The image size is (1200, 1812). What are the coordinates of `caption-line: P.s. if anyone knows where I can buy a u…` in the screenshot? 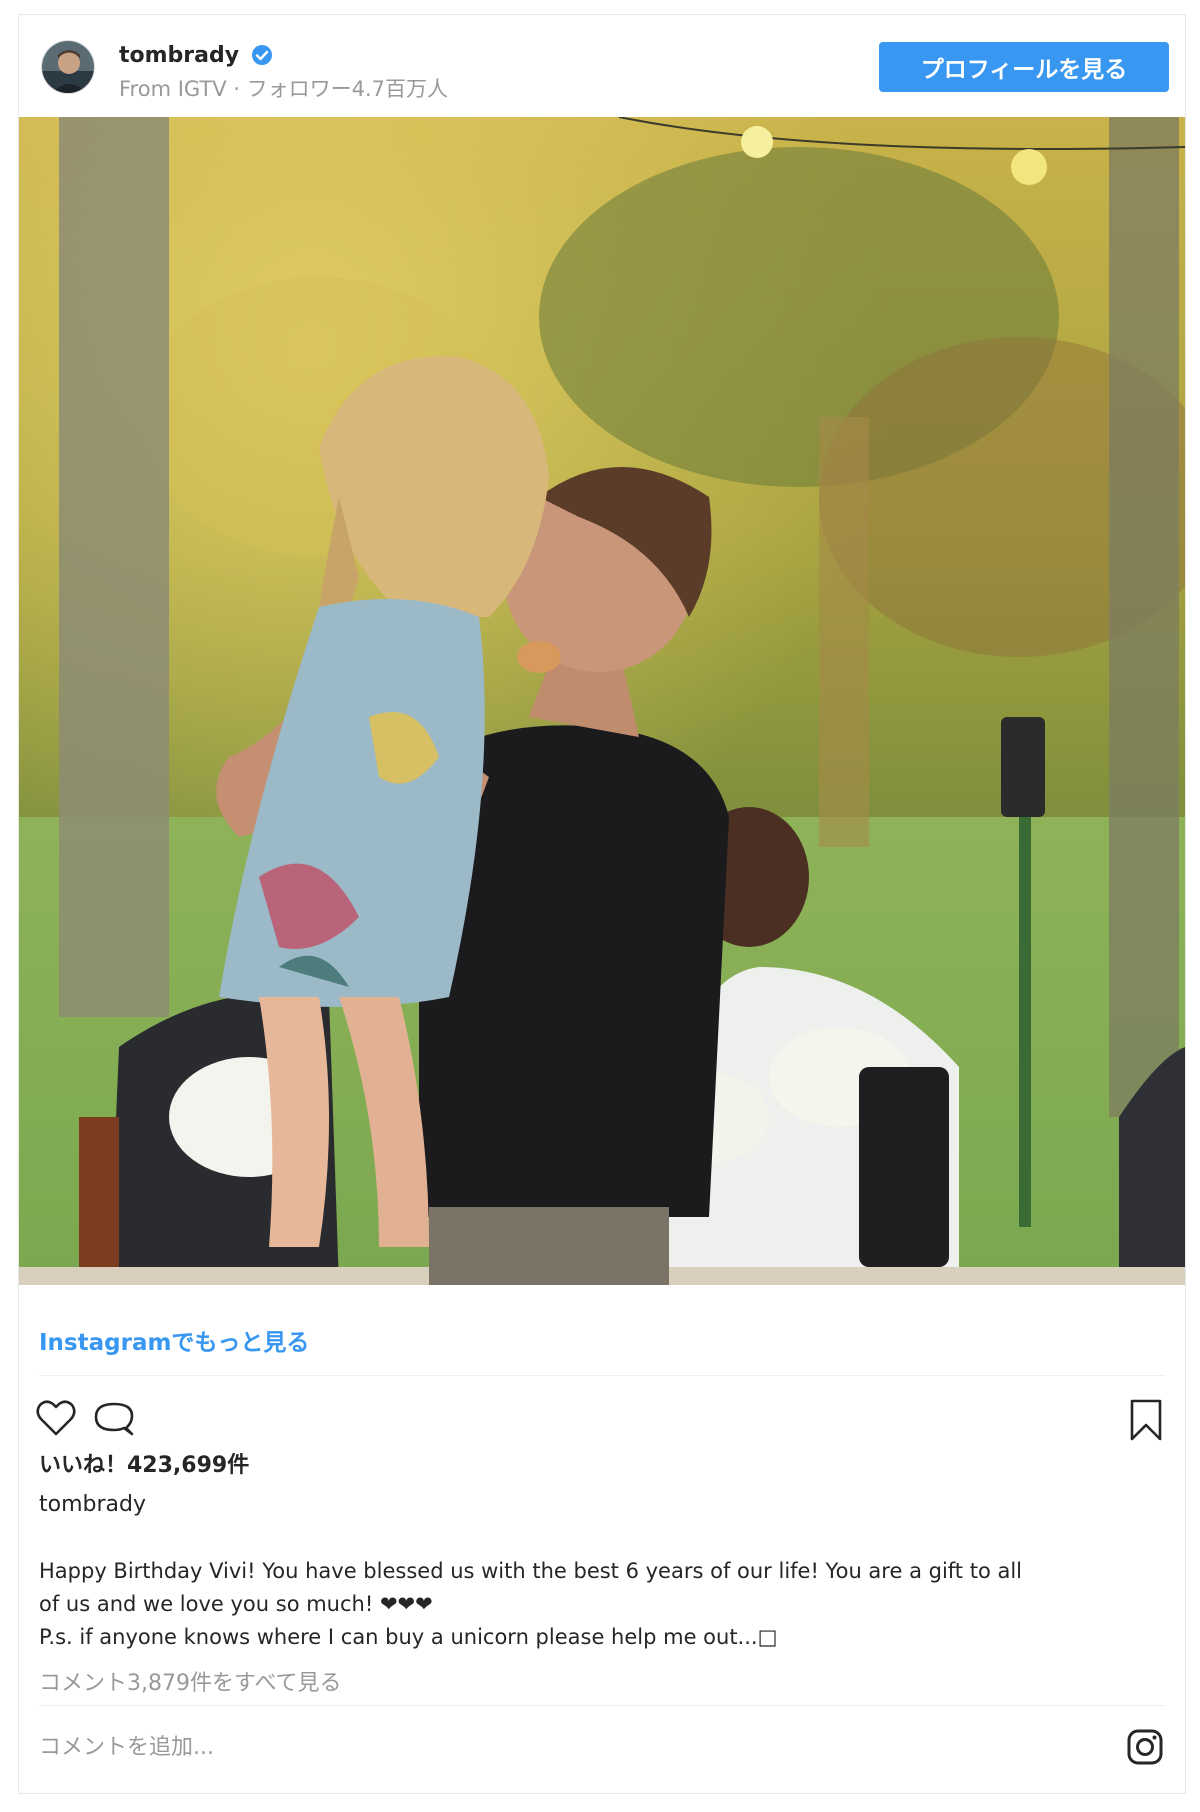 It's located at (408, 1637).